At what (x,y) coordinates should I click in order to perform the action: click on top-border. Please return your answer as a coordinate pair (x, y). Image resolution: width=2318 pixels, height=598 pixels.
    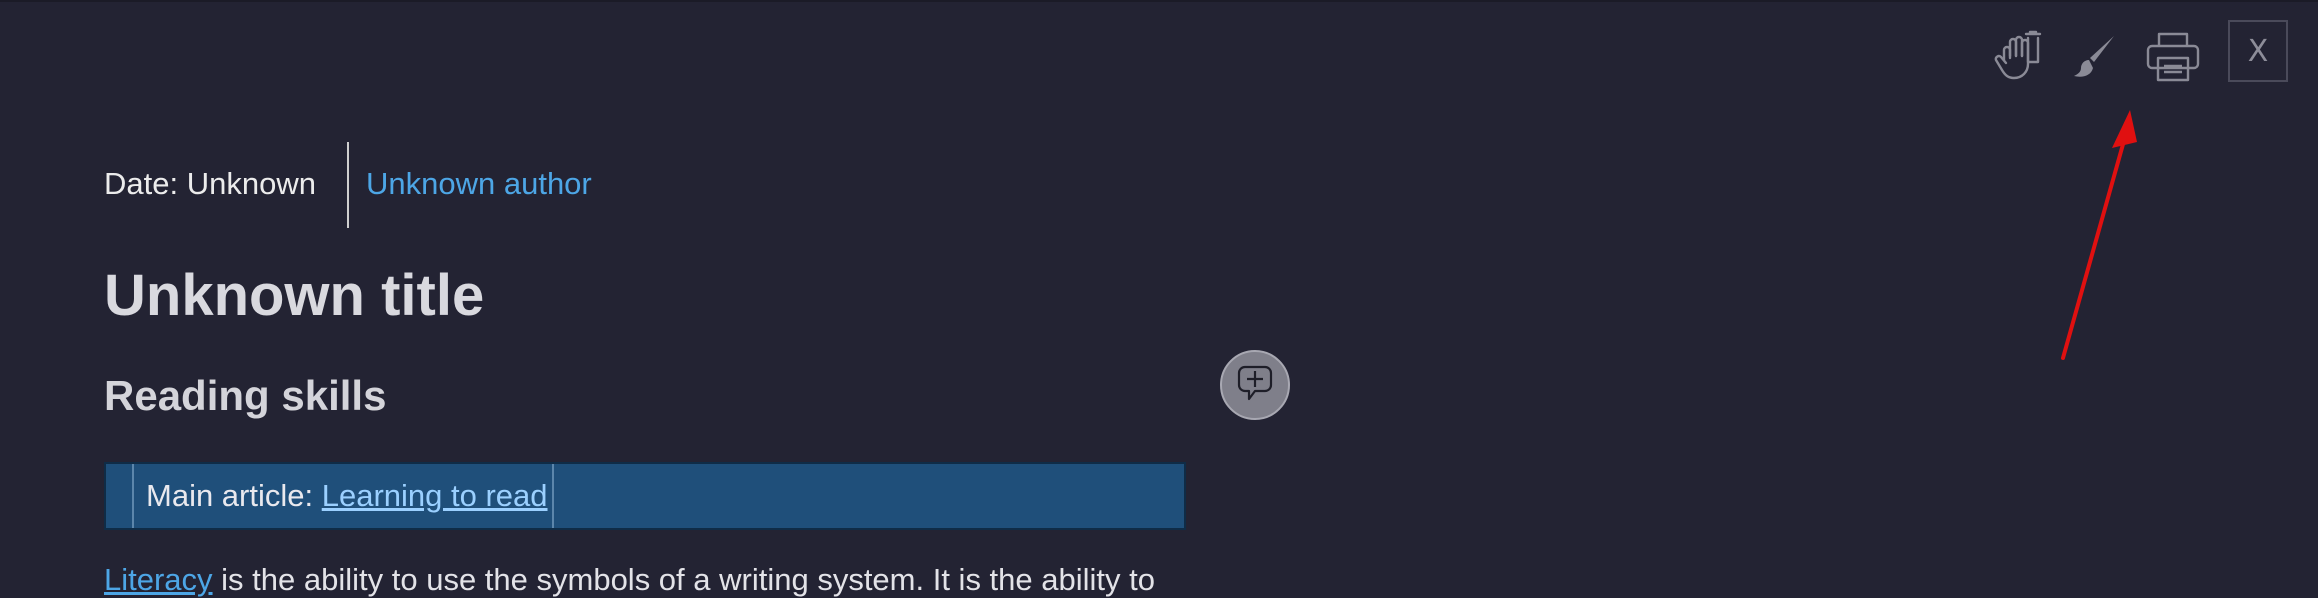
    Looking at the image, I should click on (1159, 1).